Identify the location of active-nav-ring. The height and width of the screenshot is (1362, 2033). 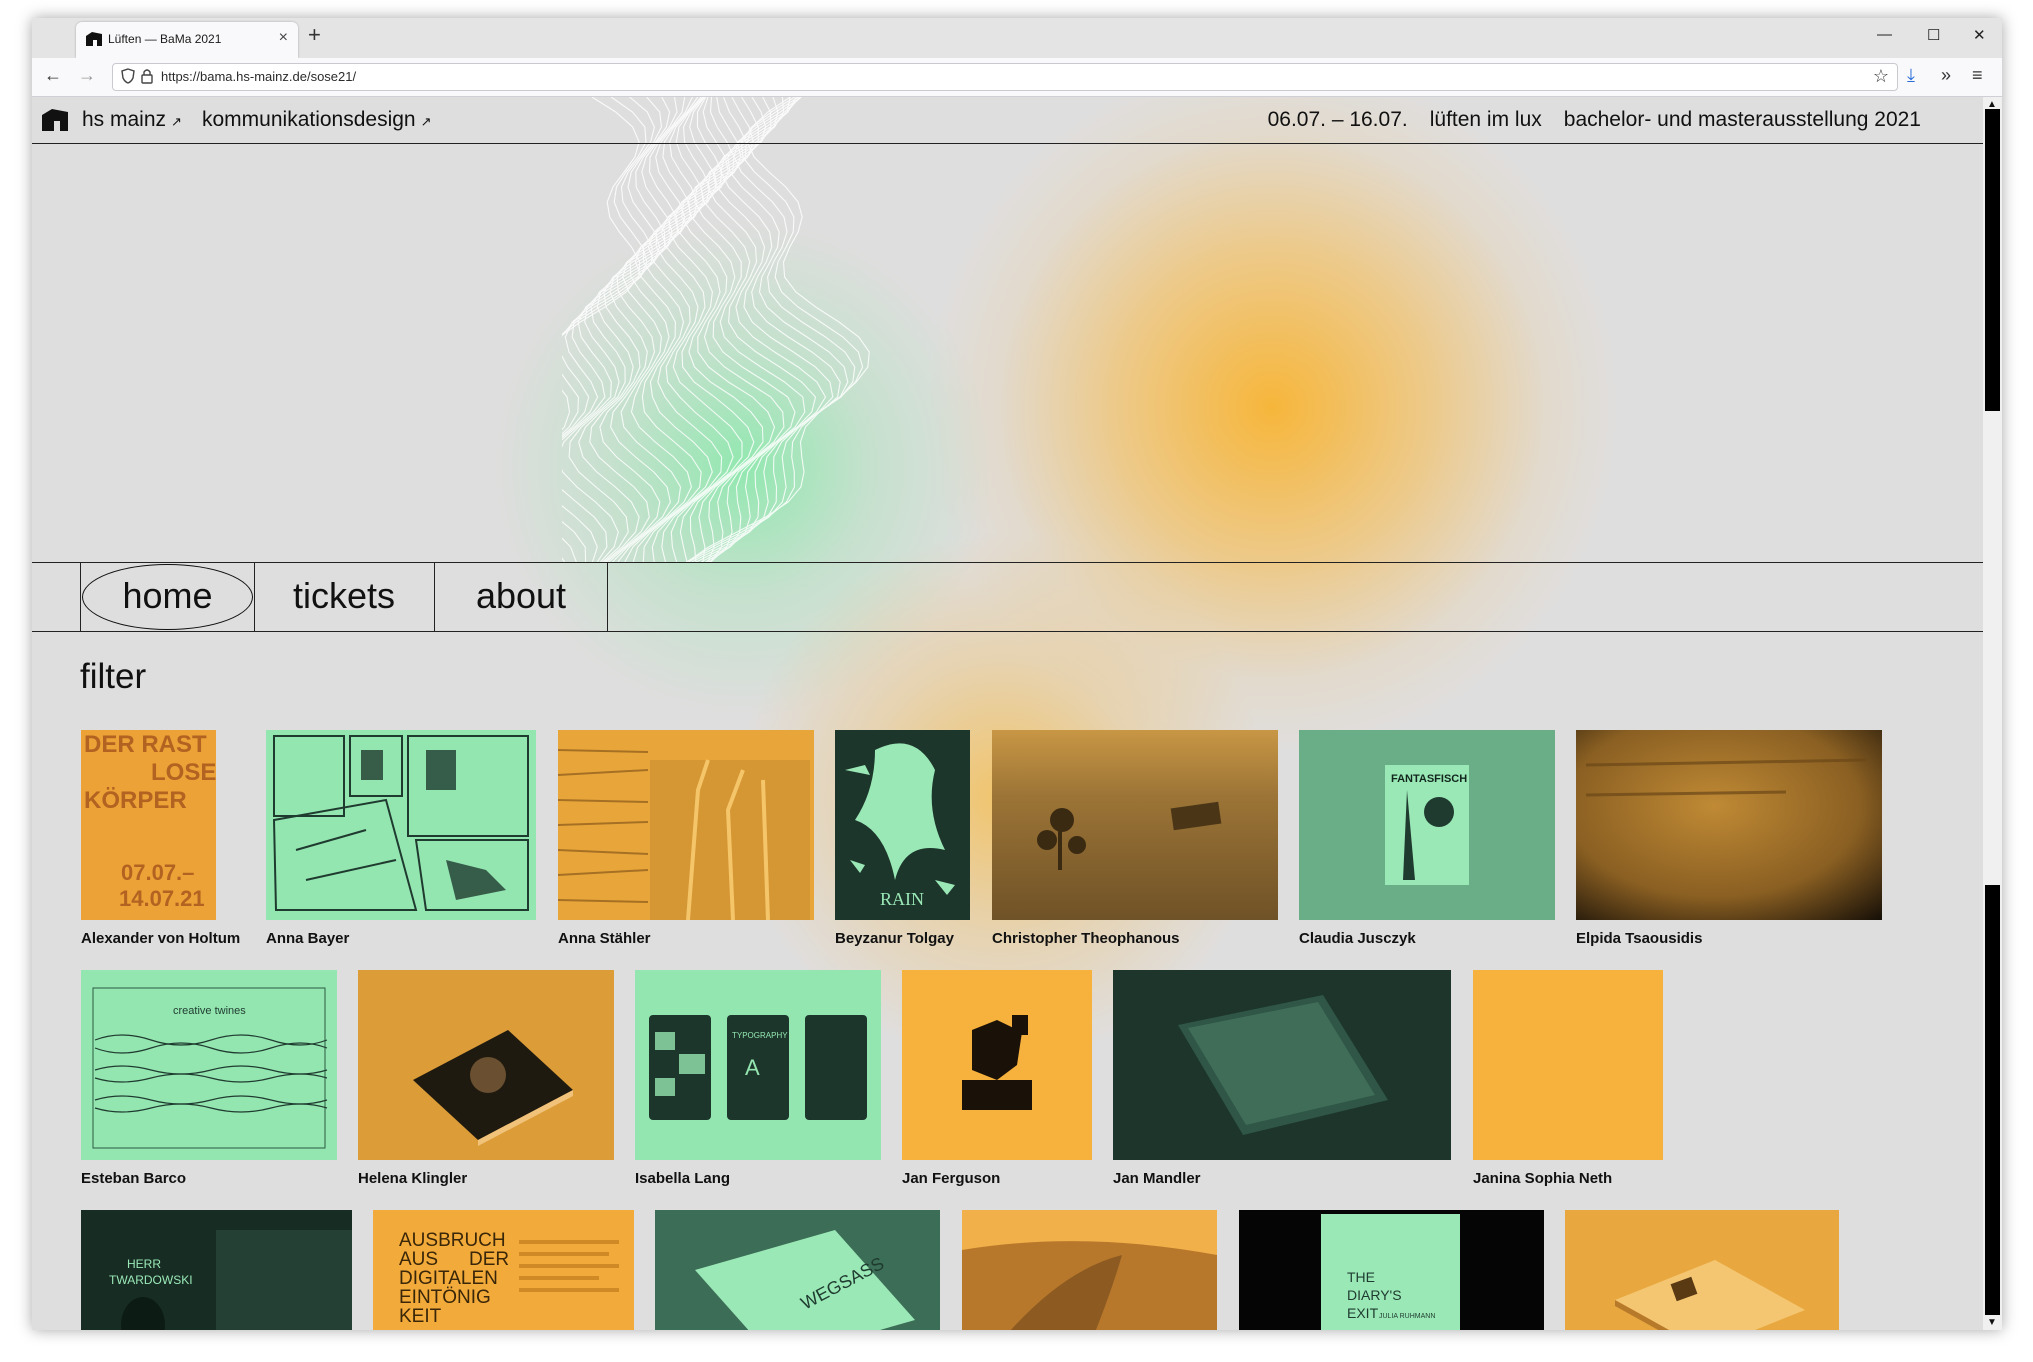
(167, 597).